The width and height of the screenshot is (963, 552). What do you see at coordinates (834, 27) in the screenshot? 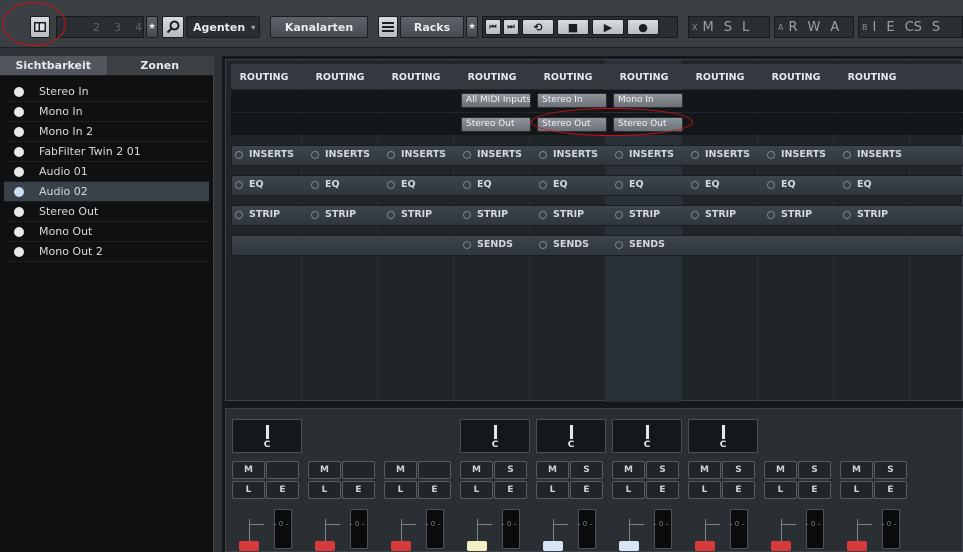
I see `automation-mode-button: A` at bounding box center [834, 27].